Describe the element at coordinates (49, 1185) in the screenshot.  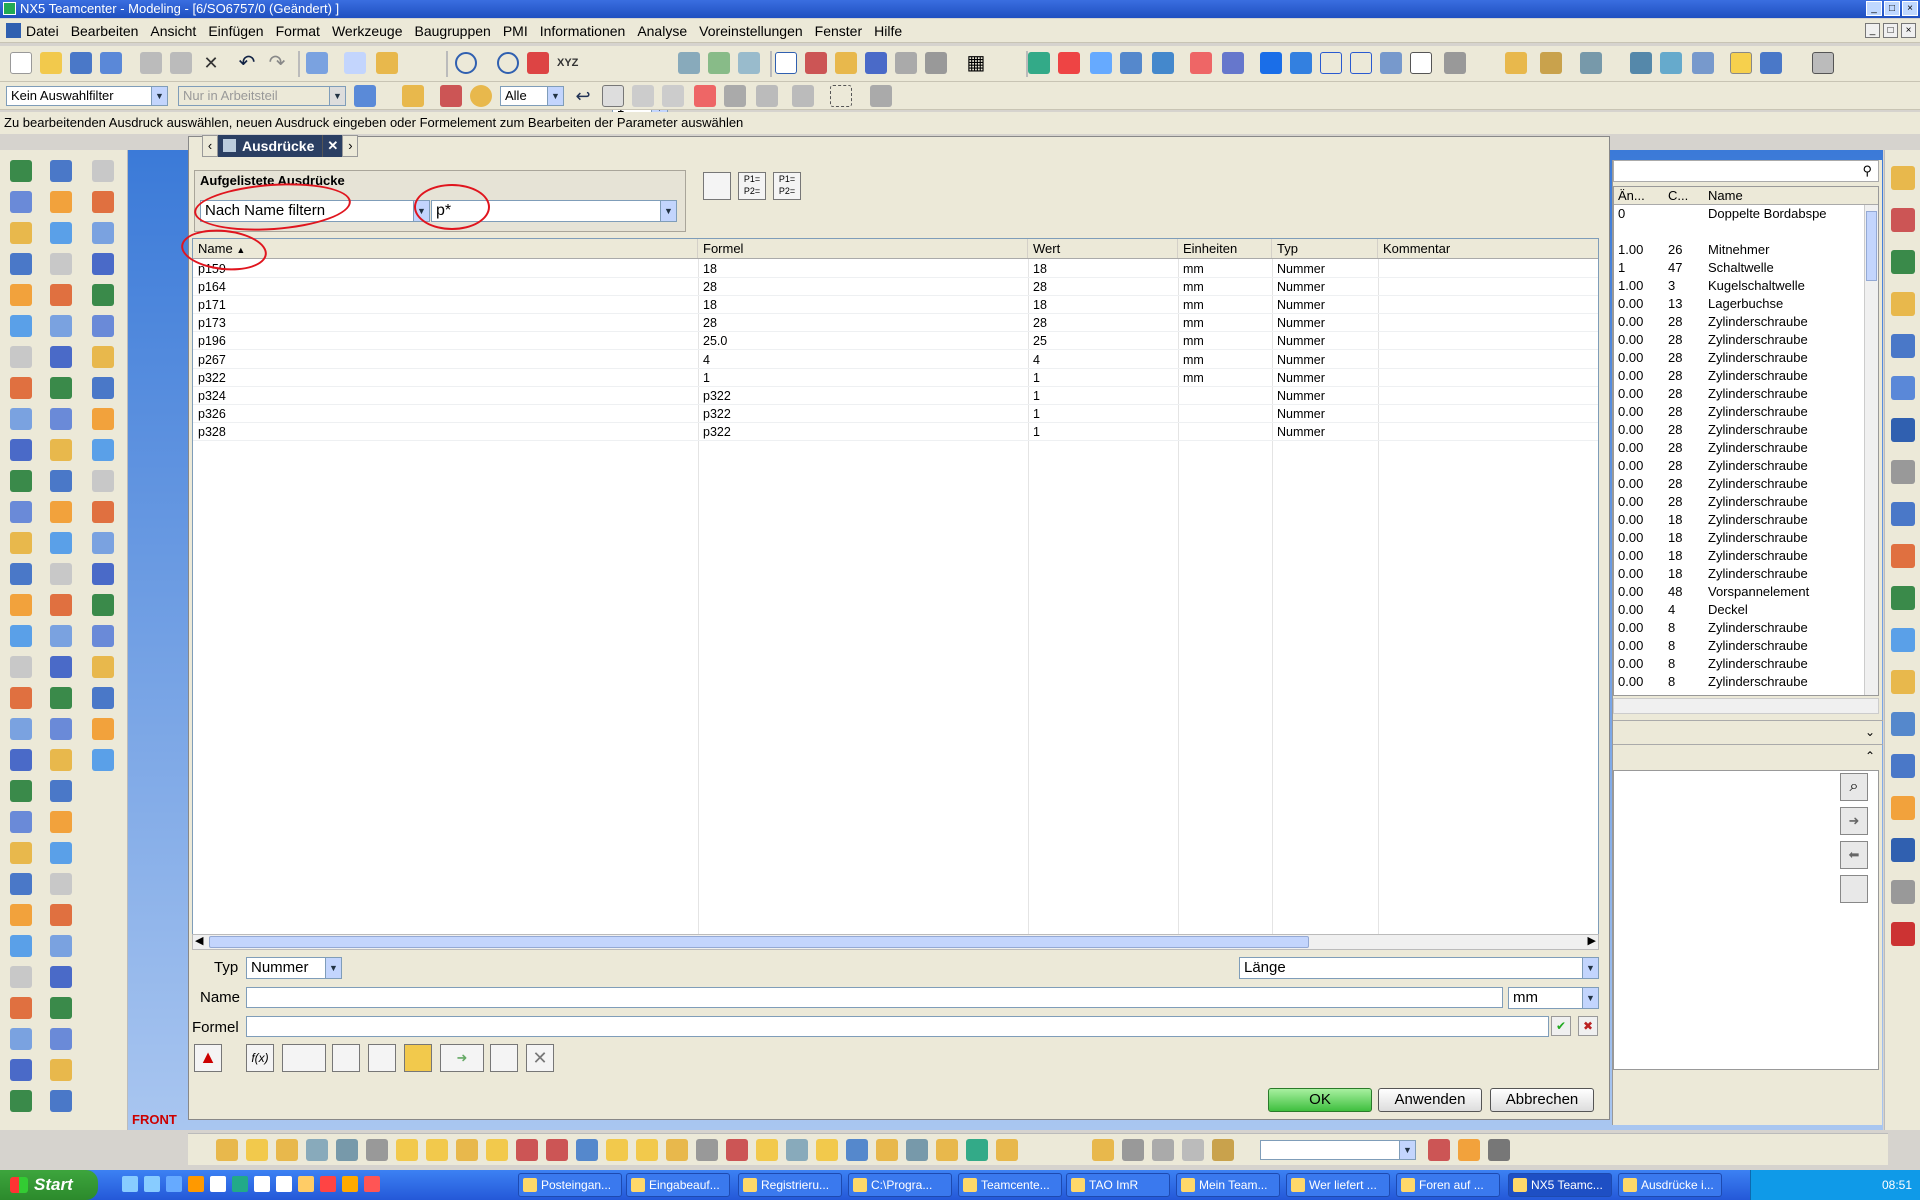
I see `start-button: Start` at that location.